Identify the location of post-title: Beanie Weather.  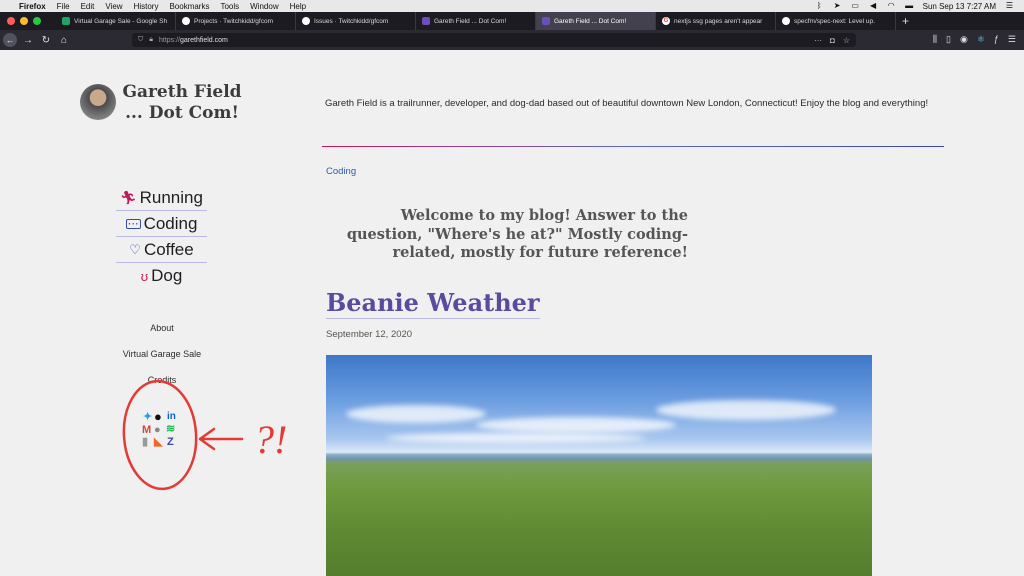
(433, 303).